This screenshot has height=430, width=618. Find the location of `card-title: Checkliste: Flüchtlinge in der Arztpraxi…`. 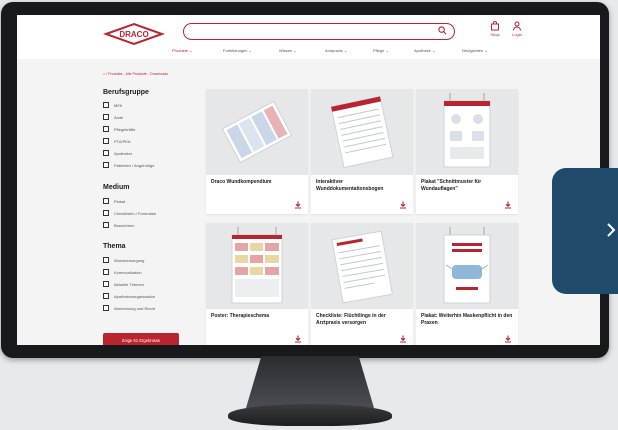

card-title: Checkliste: Flüchtlinge in der Arztpraxi… is located at coordinates (351, 319).